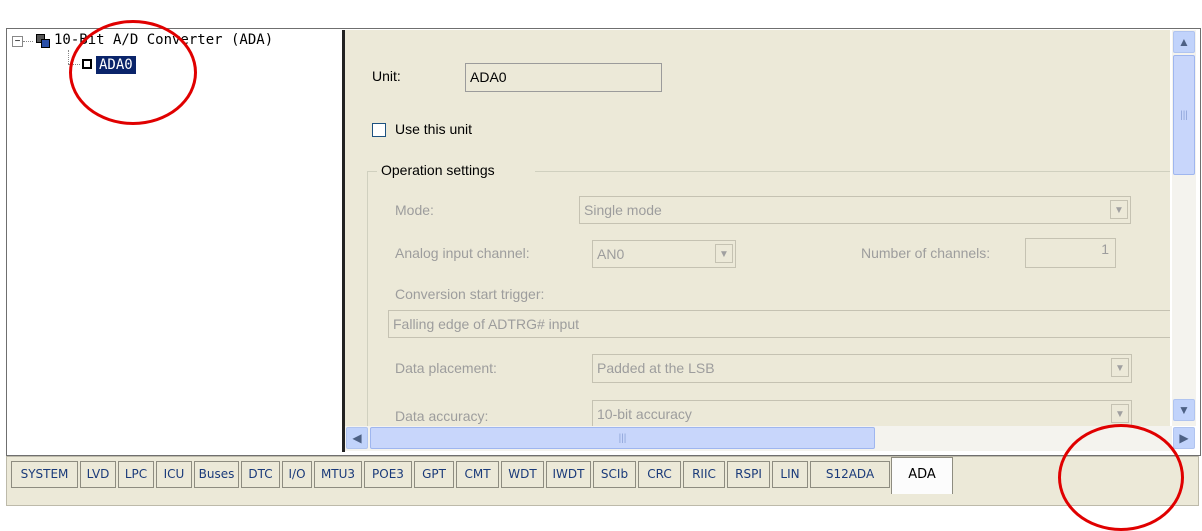 Image resolution: width=1202 pixels, height=531 pixels. I want to click on tree-root-label: 10-Bit A/D Converter (ADA), so click(163, 40).